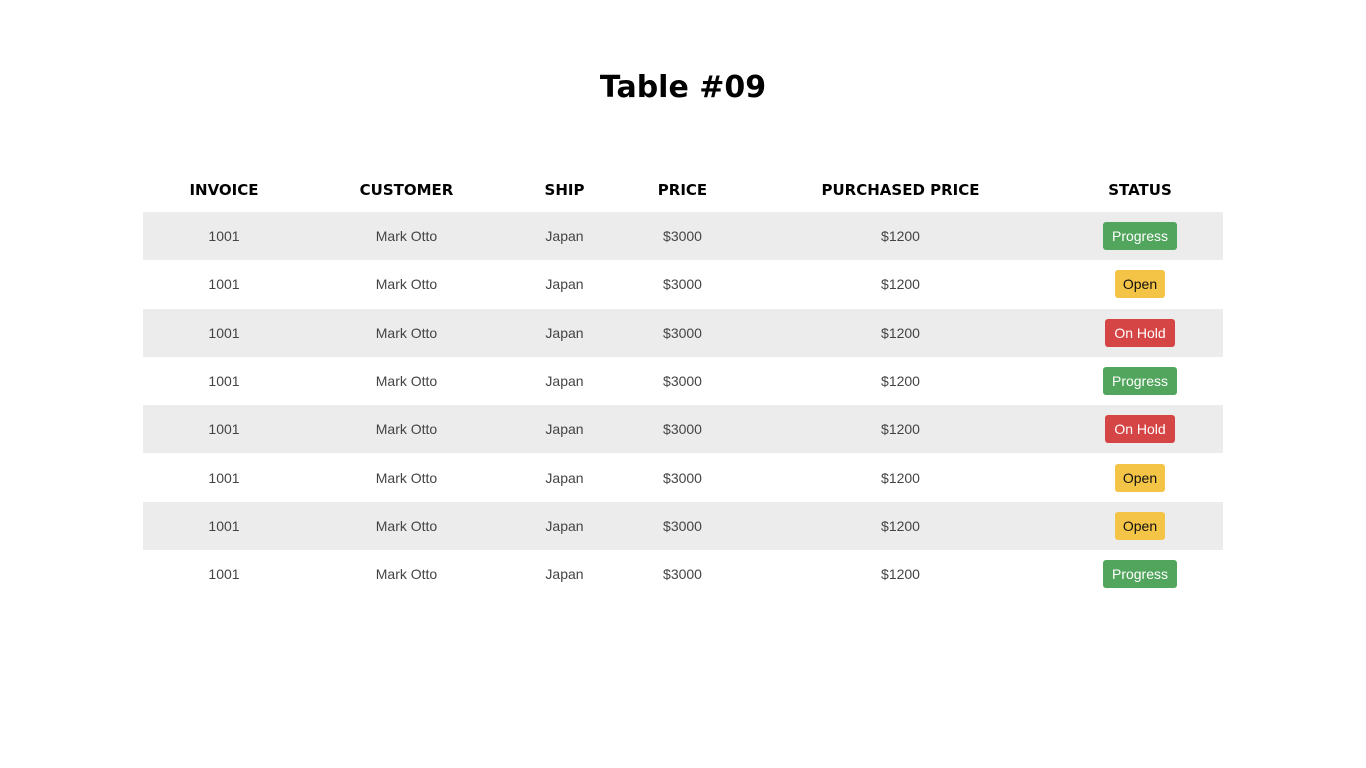  What do you see at coordinates (564, 190) in the screenshot?
I see `column-header-ship: SHIP` at bounding box center [564, 190].